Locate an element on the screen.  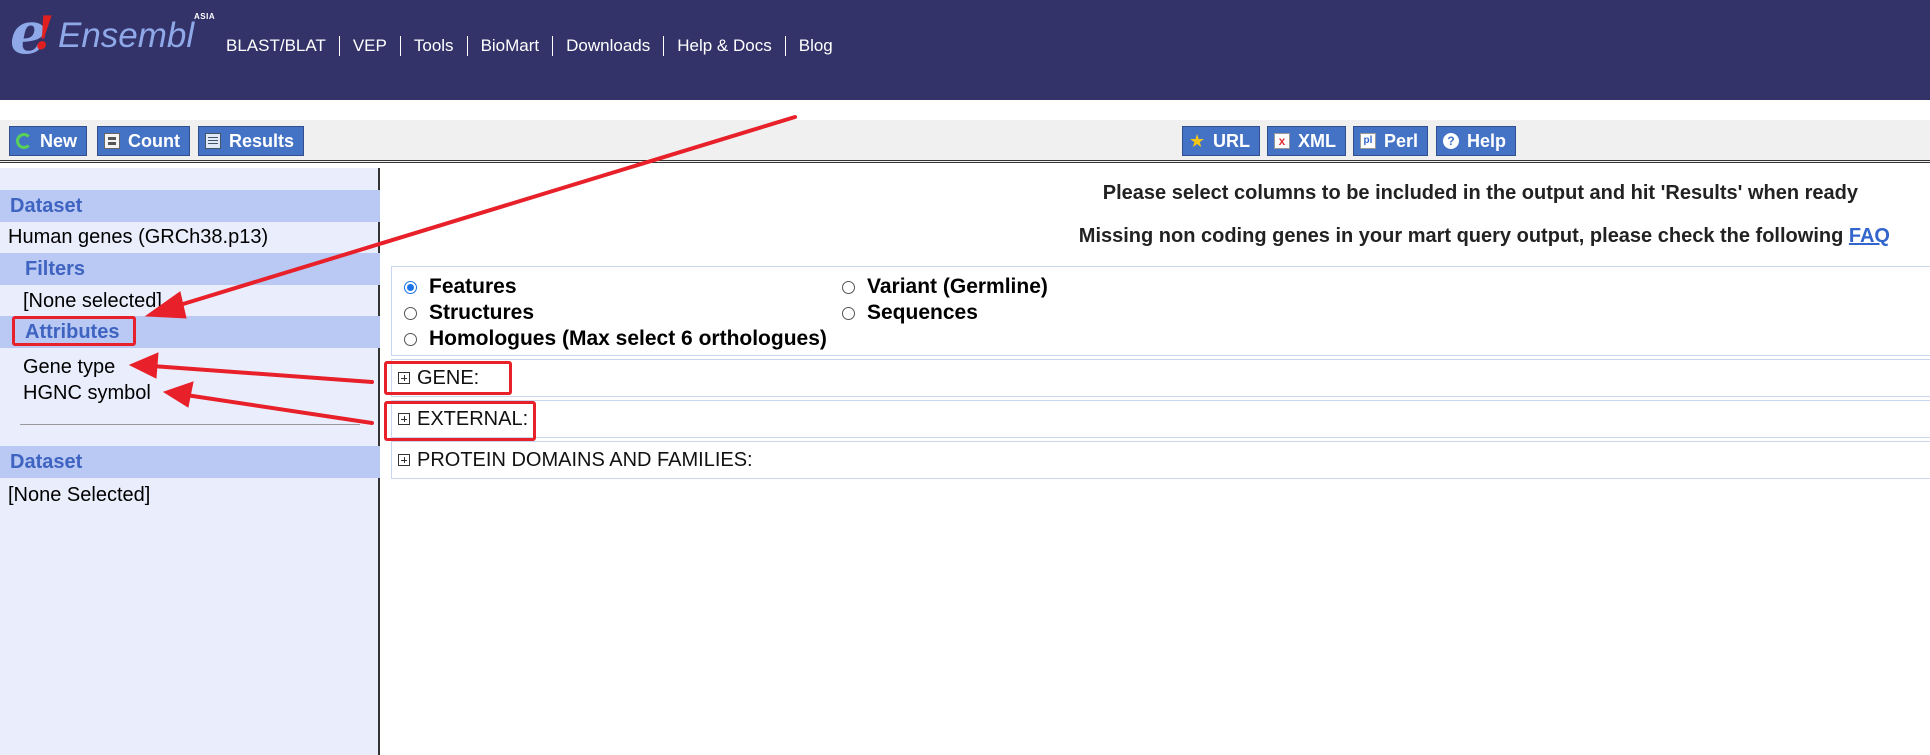
xml-file-icon: x is located at coordinates (1282, 141).